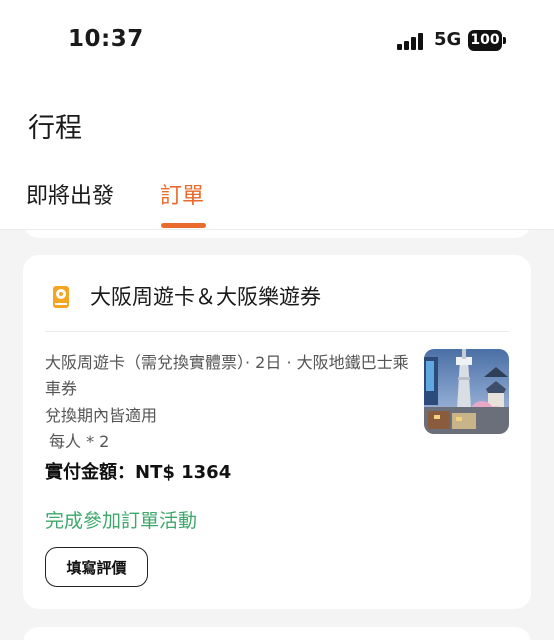 This screenshot has height=640, width=554. Describe the element at coordinates (277, 40) in the screenshot. I see `status-bar: 10:37 5G 100` at that location.